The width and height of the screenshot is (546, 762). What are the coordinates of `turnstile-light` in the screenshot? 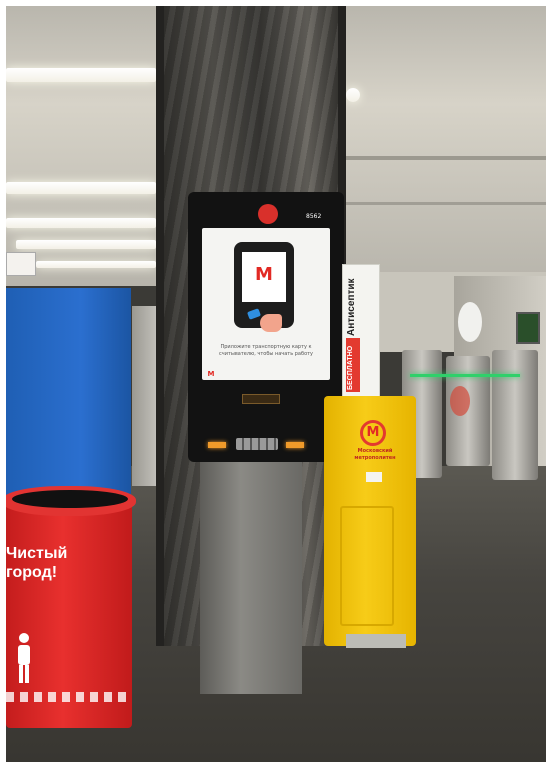 It's located at (465, 375).